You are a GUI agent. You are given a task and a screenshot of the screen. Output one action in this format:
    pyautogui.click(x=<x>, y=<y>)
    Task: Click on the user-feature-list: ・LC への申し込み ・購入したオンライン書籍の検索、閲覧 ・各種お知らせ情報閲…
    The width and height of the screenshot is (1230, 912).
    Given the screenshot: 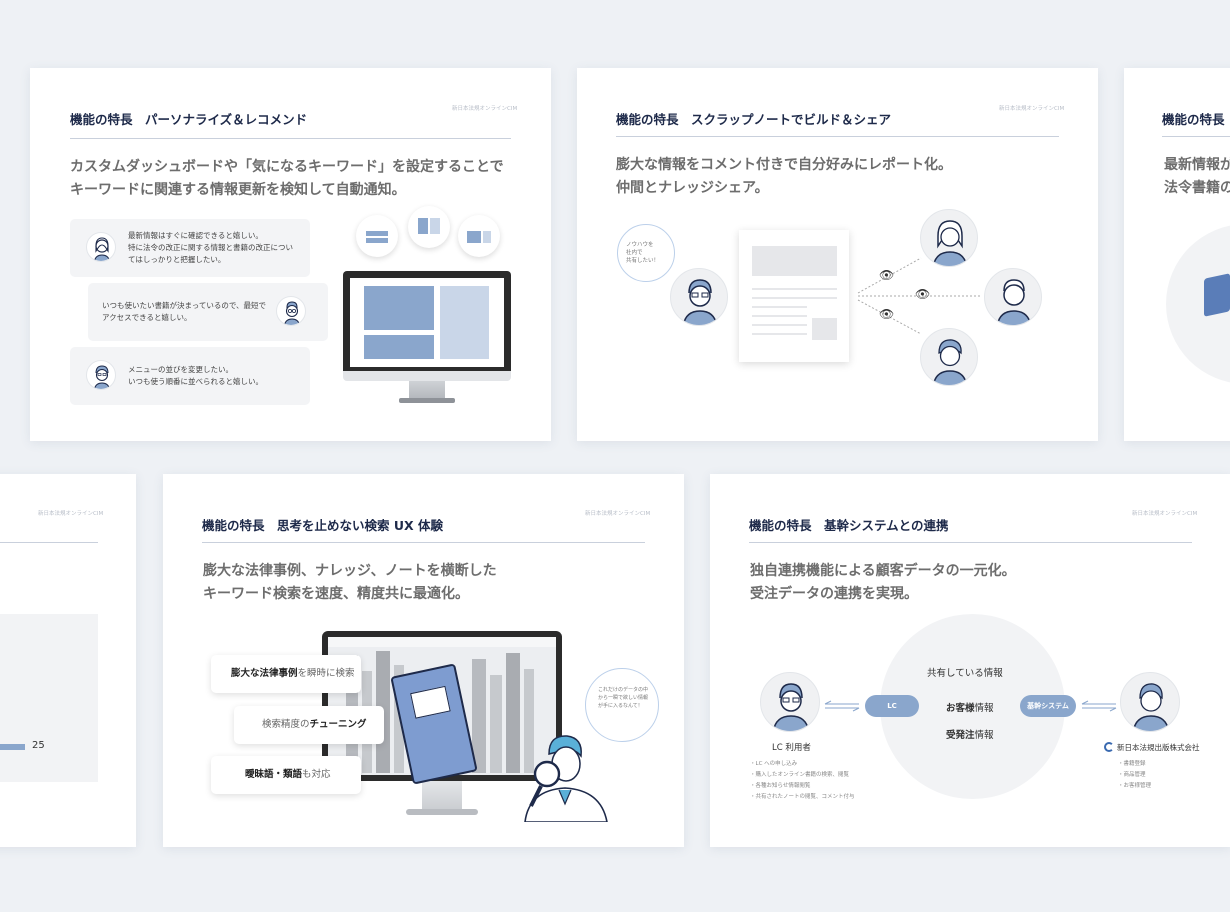 What is the action you would take?
    pyautogui.click(x=802, y=781)
    